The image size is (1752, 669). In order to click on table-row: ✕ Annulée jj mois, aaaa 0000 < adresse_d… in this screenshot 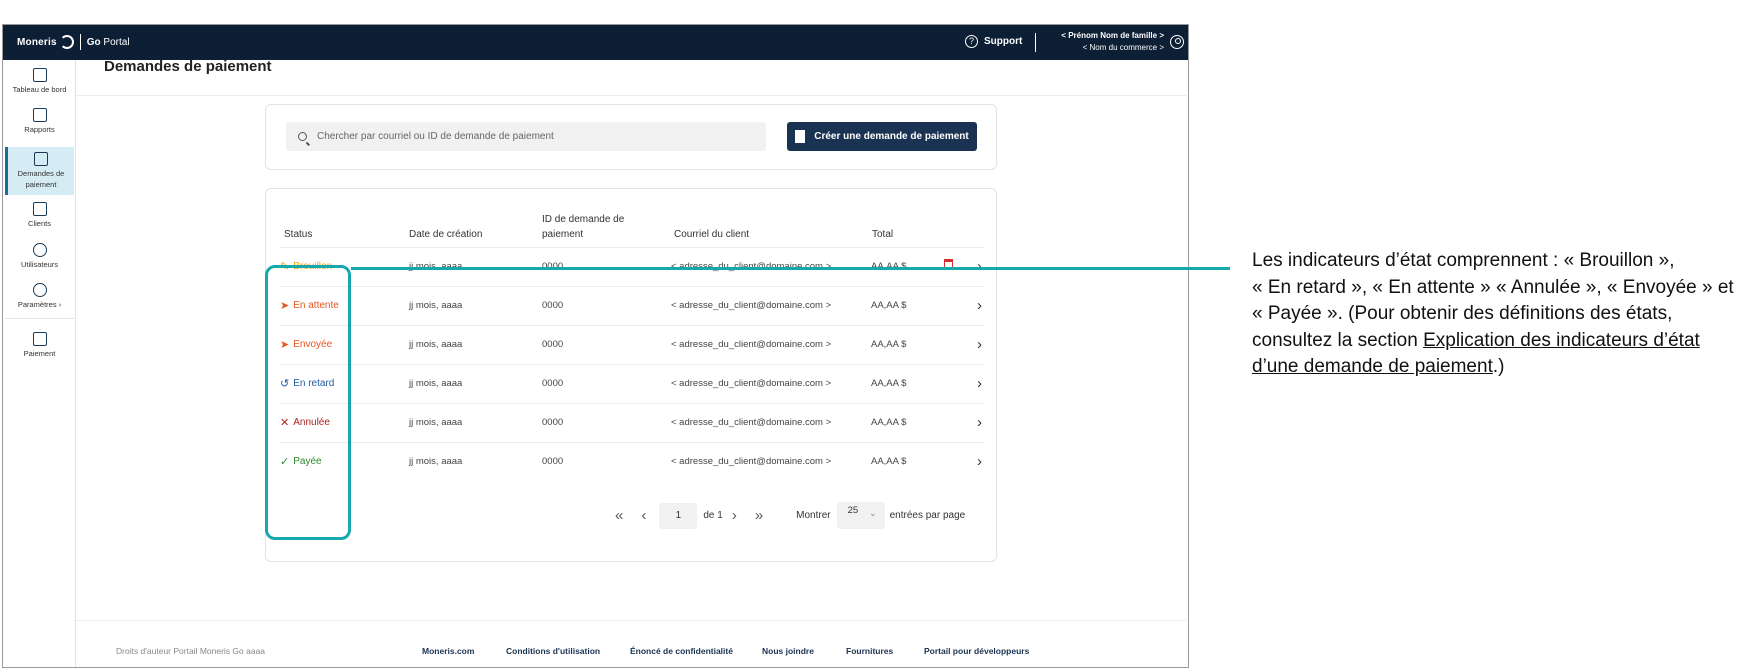, I will do `click(632, 422)`.